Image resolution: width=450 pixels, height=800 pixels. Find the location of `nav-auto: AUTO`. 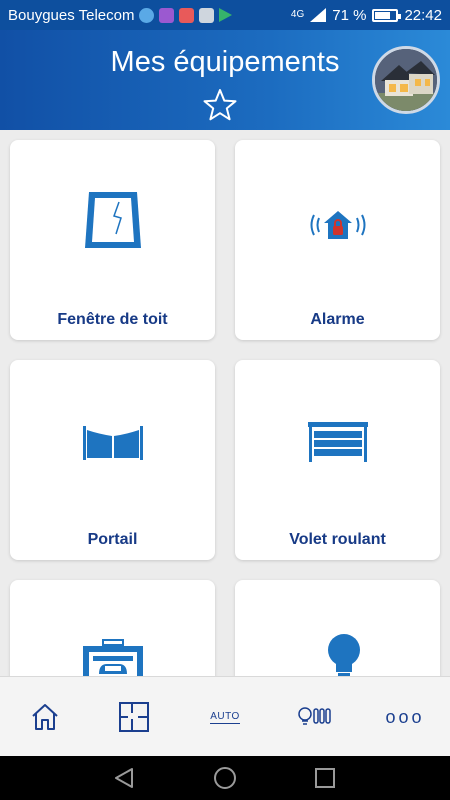

nav-auto: AUTO is located at coordinates (225, 717).